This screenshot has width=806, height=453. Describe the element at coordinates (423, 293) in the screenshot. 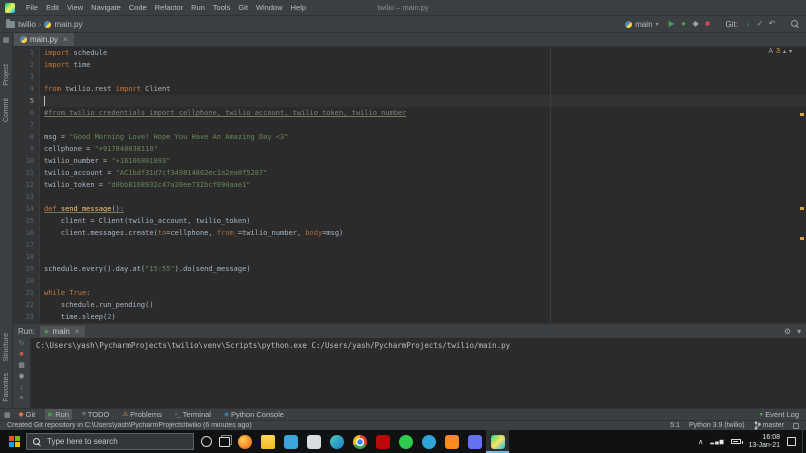

I see `code-line-21: while True:` at that location.